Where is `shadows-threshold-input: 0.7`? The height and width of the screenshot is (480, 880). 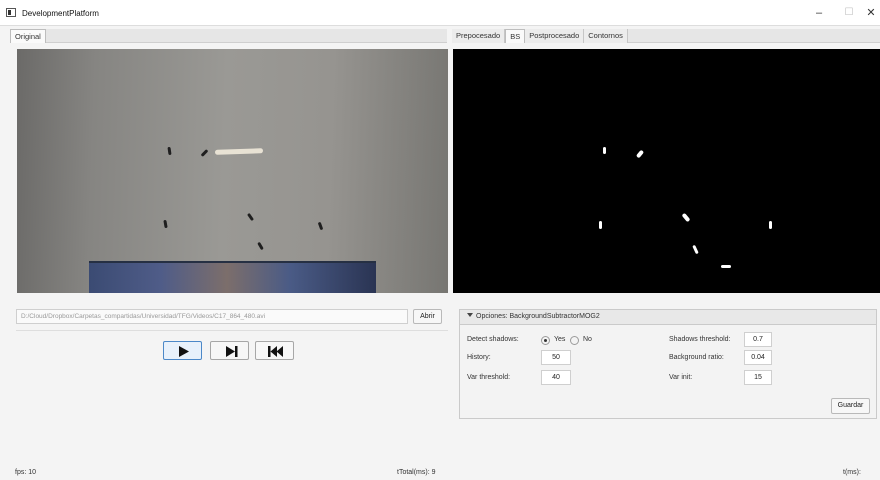 shadows-threshold-input: 0.7 is located at coordinates (758, 339).